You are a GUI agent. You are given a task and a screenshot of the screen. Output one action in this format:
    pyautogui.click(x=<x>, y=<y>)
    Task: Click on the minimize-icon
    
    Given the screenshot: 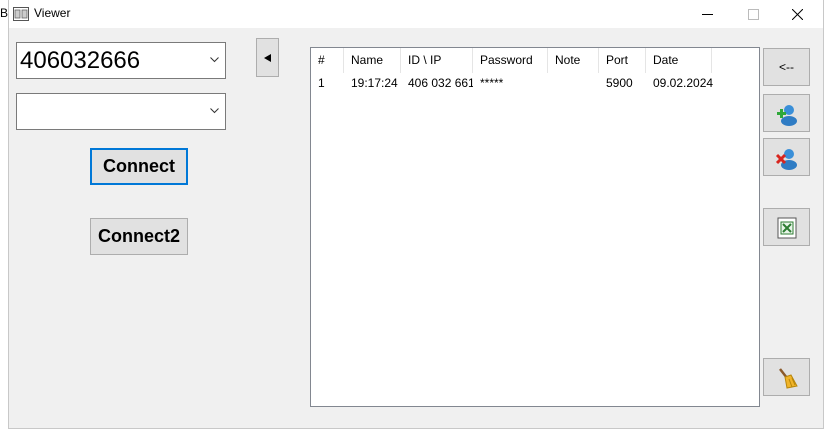 What is the action you would take?
    pyautogui.click(x=707, y=14)
    